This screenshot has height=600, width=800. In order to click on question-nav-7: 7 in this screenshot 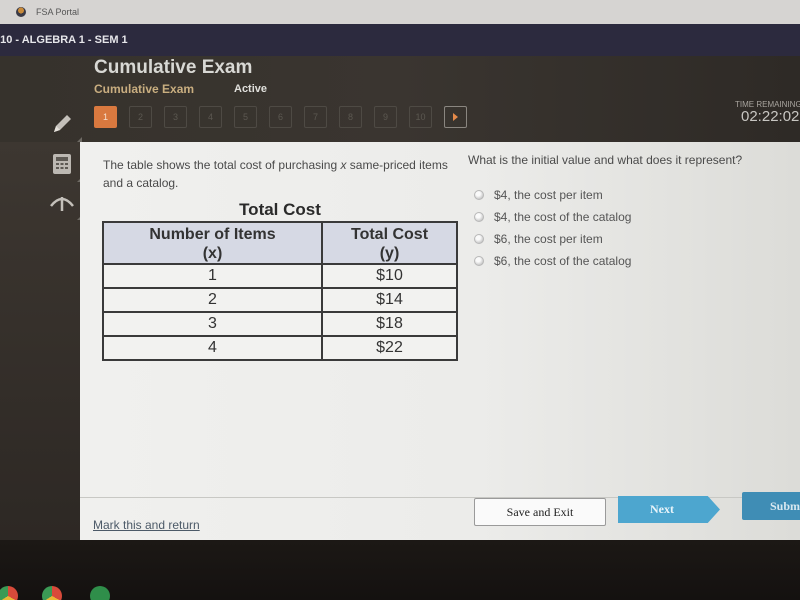, I will do `click(315, 117)`.